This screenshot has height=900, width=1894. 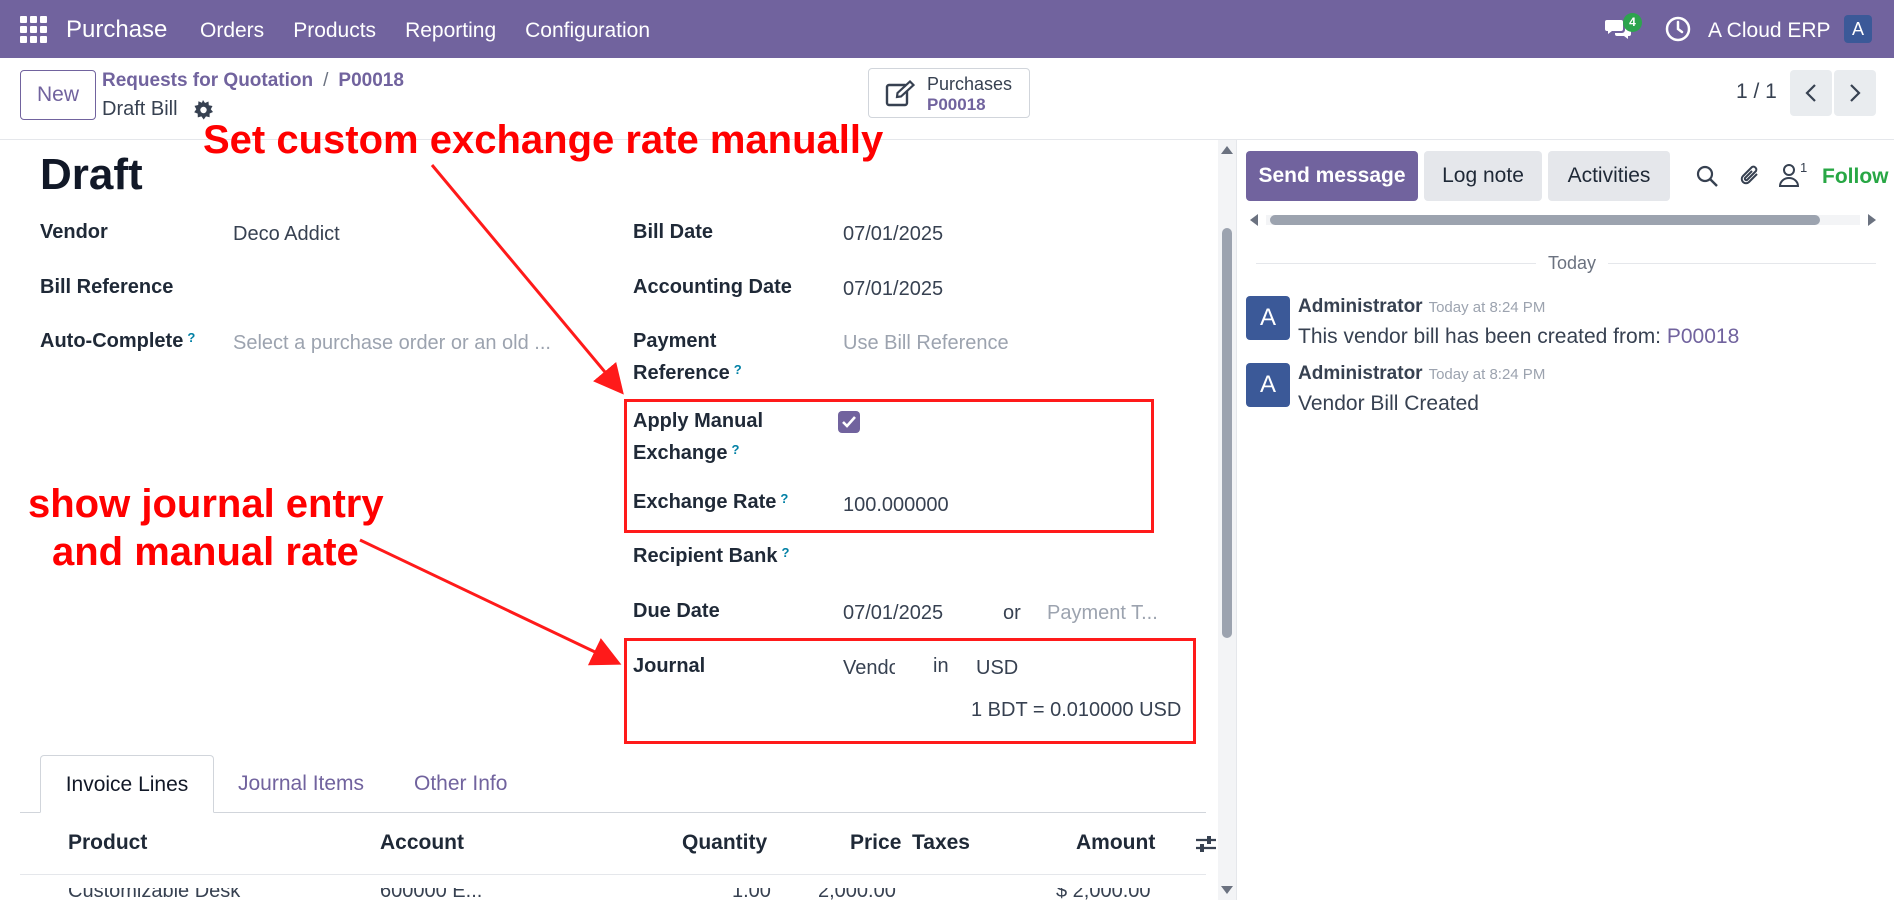 What do you see at coordinates (207, 80) in the screenshot?
I see `breadcrumb-parent: Requests for Quotation` at bounding box center [207, 80].